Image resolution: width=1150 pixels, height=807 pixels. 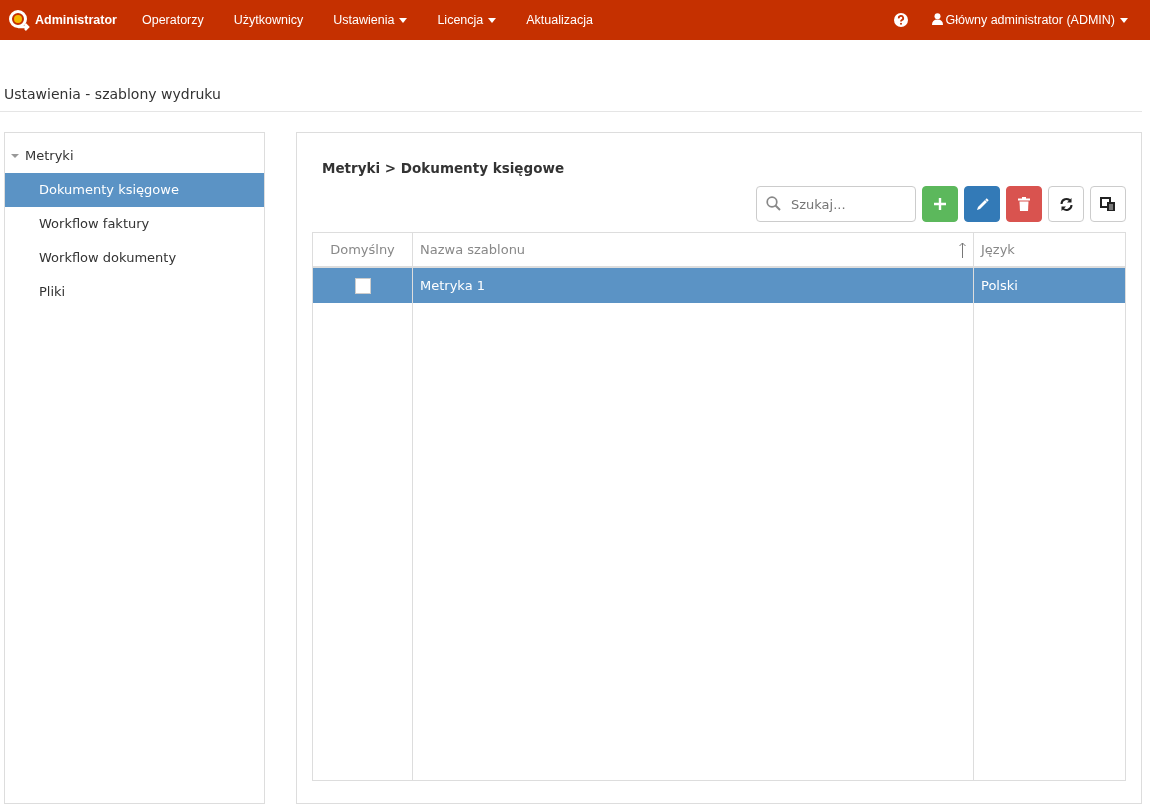 What do you see at coordinates (370, 20) in the screenshot?
I see `nav-dropdown: Ustawienia` at bounding box center [370, 20].